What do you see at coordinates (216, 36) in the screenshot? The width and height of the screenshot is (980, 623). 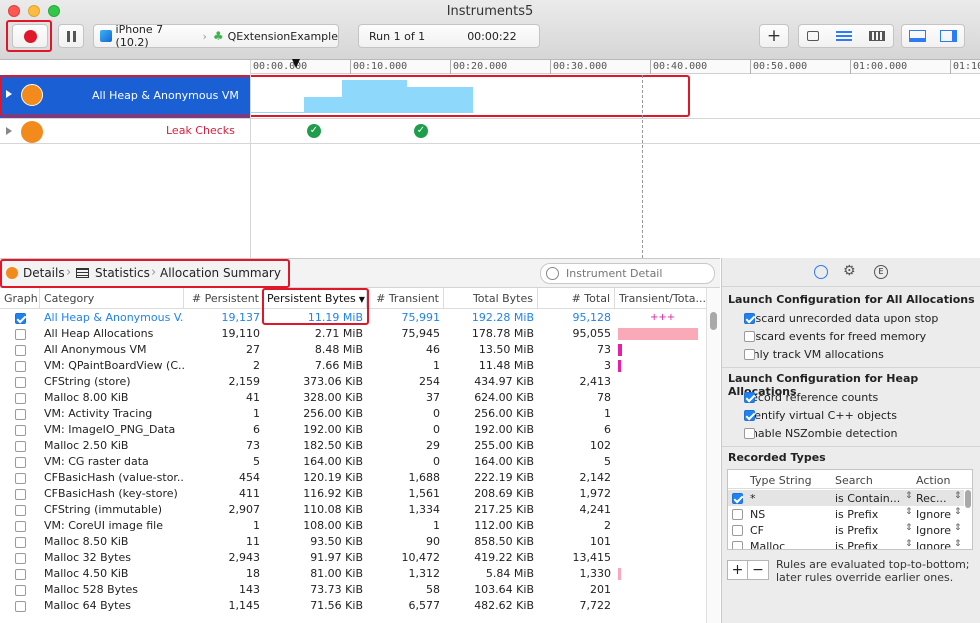 I see `target-selector: iPhone 7 (10.2) › ♣ QExtensionExample` at bounding box center [216, 36].